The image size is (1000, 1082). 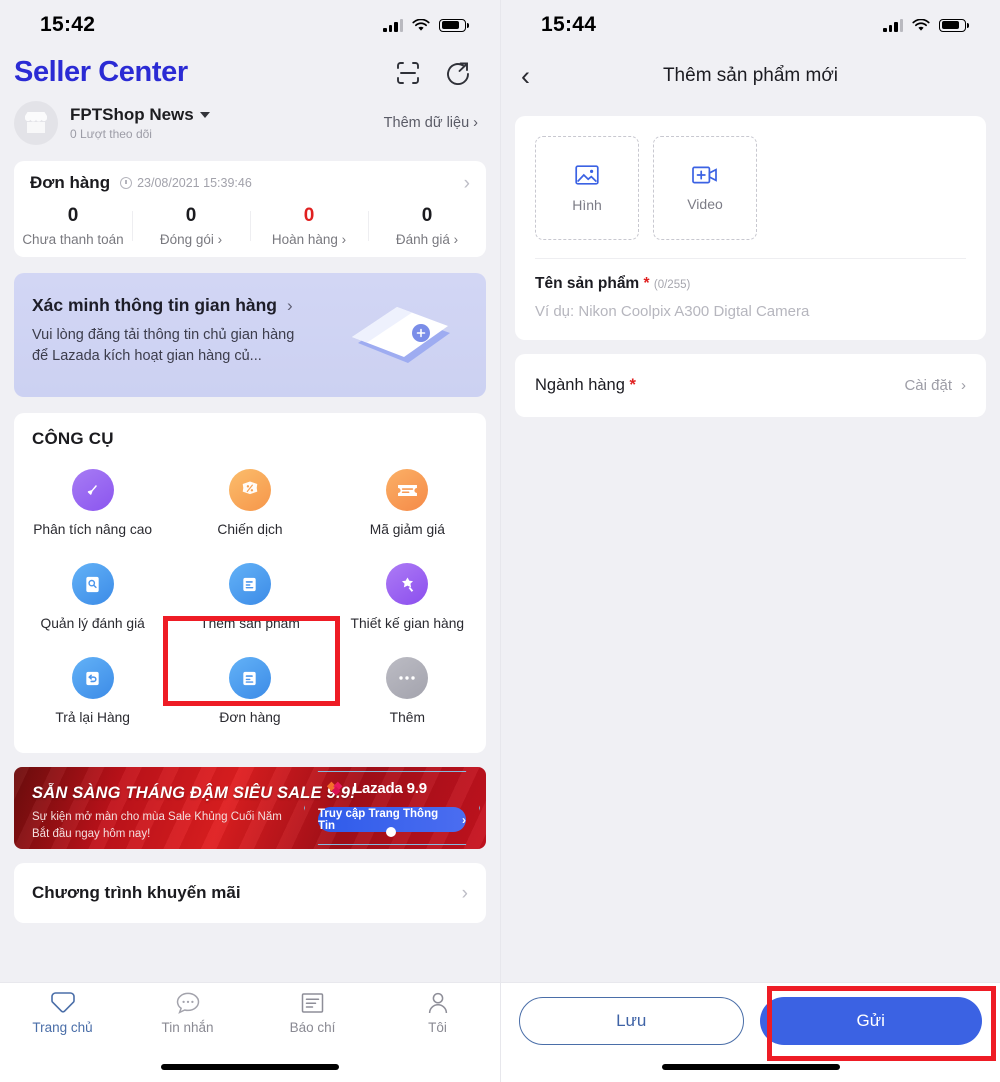 I want to click on promotion-title: Chương trình khuyến mãi, so click(x=136, y=892).